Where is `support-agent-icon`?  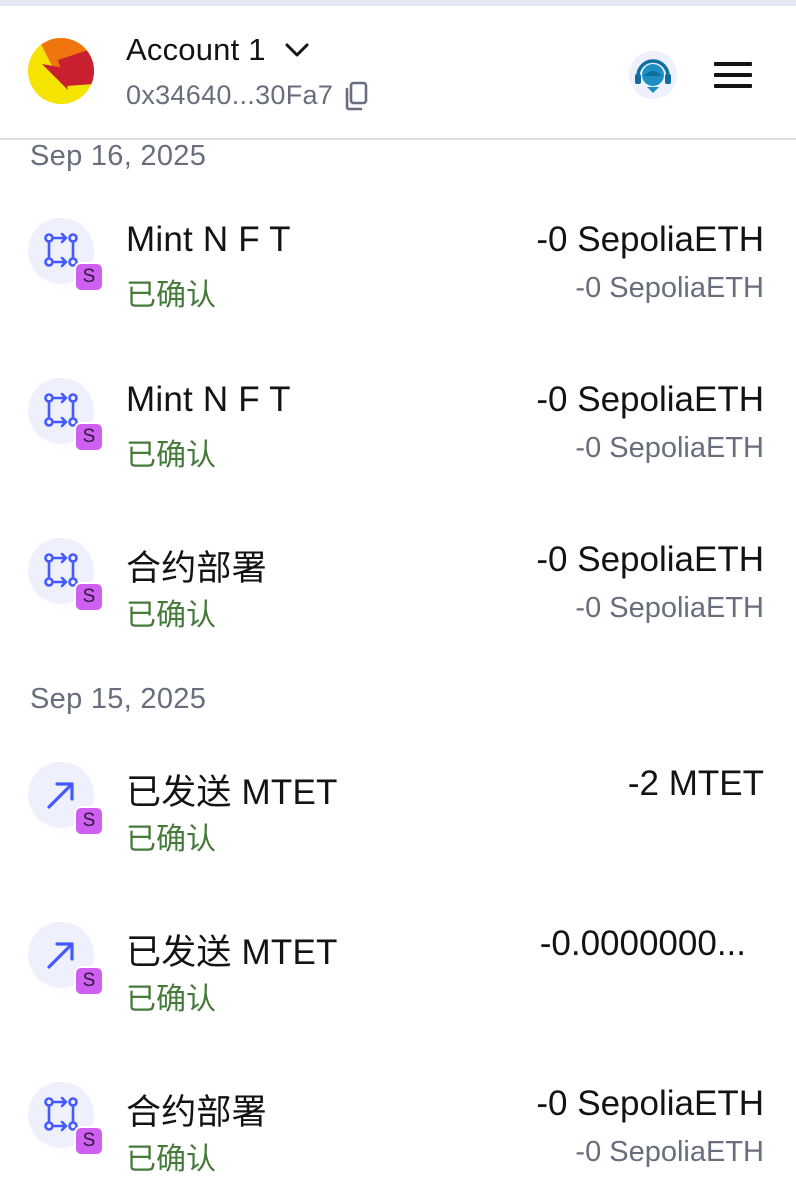
support-agent-icon is located at coordinates (653, 75).